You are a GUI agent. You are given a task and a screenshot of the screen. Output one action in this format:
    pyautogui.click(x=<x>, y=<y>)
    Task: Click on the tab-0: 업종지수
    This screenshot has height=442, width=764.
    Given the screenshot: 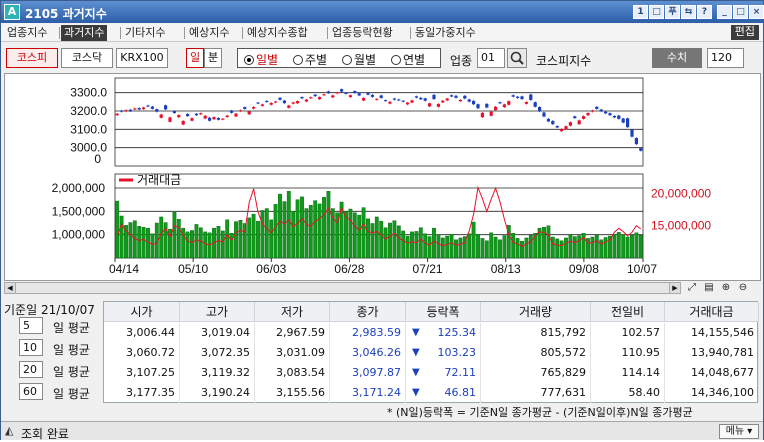 What is the action you would take?
    pyautogui.click(x=27, y=33)
    